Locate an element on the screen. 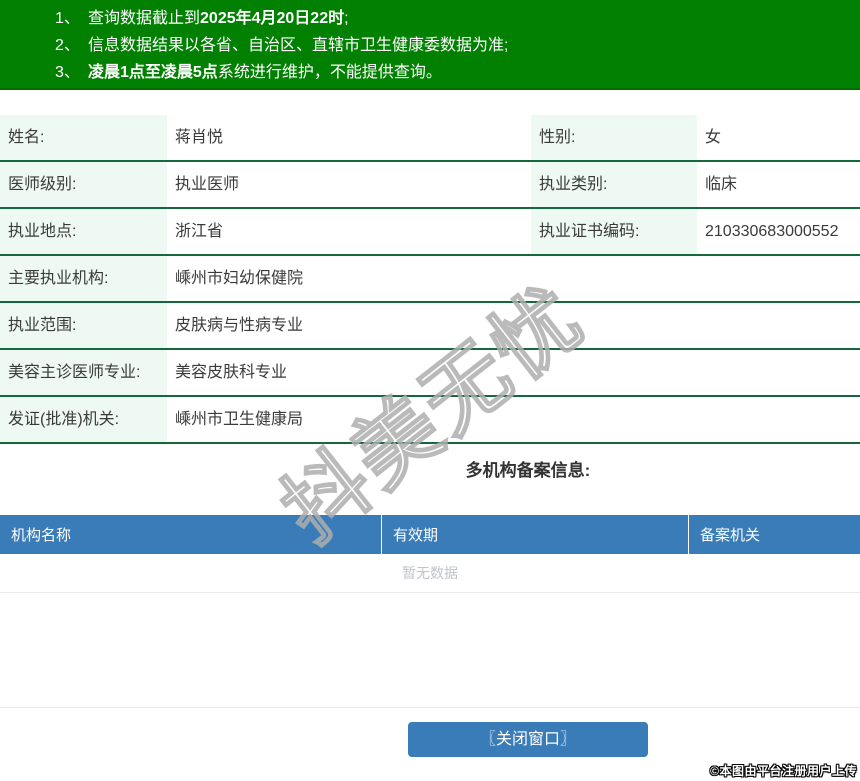 The image size is (860, 781). field-value-doctor-level: 执业医师 is located at coordinates (349, 185).